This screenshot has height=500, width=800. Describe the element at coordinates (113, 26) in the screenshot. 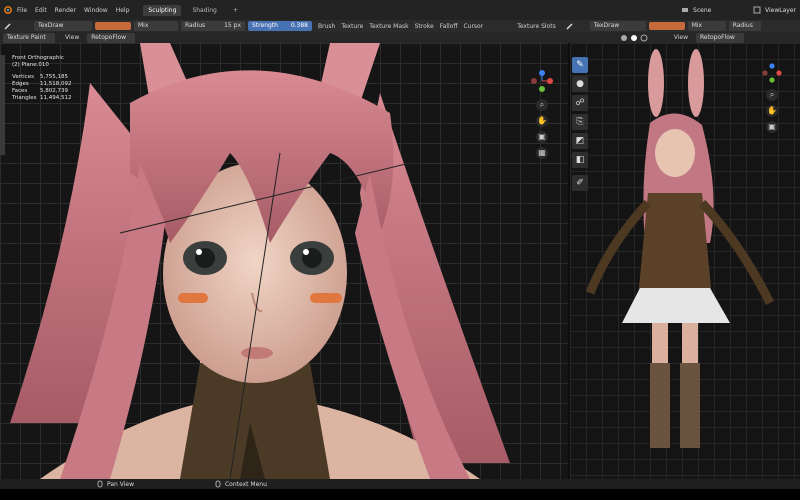

I see `brush-color-swatch` at that location.